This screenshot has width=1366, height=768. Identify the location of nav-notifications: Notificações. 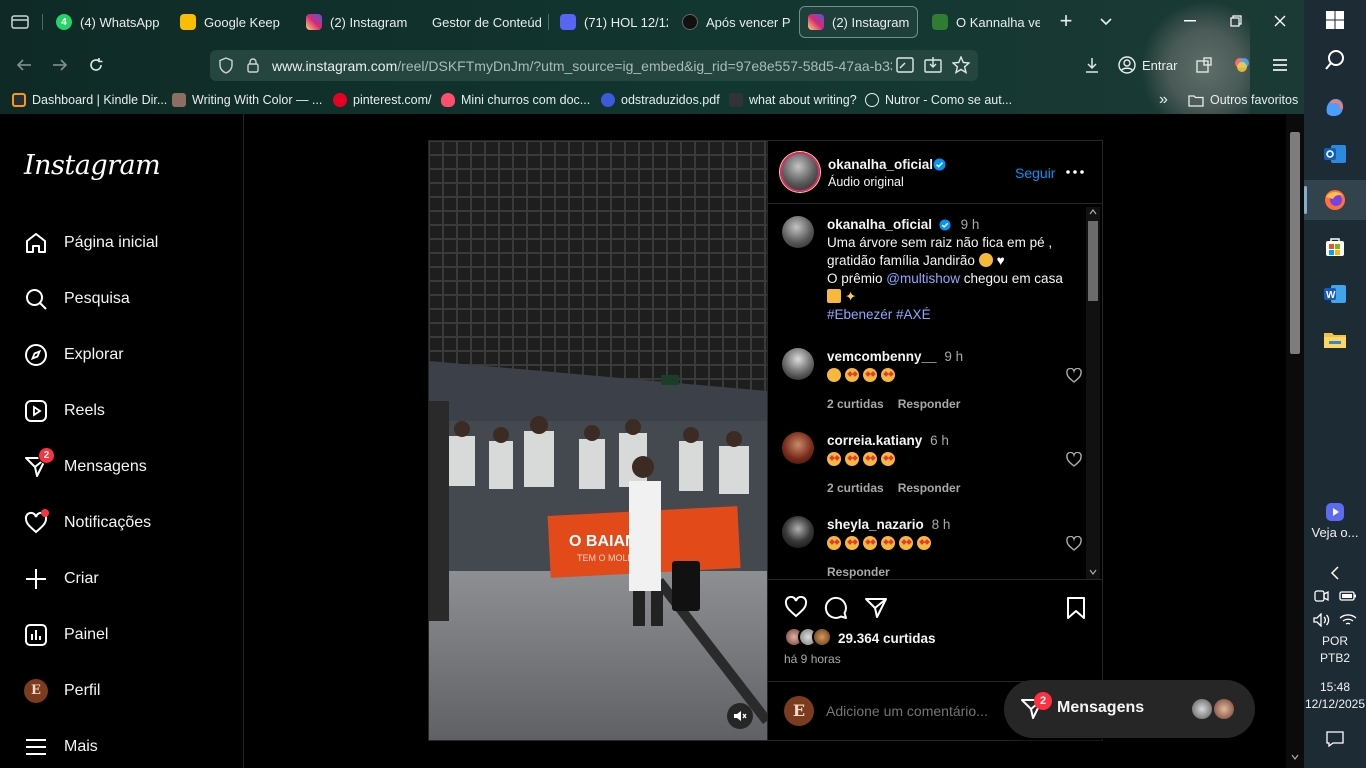
(87, 523).